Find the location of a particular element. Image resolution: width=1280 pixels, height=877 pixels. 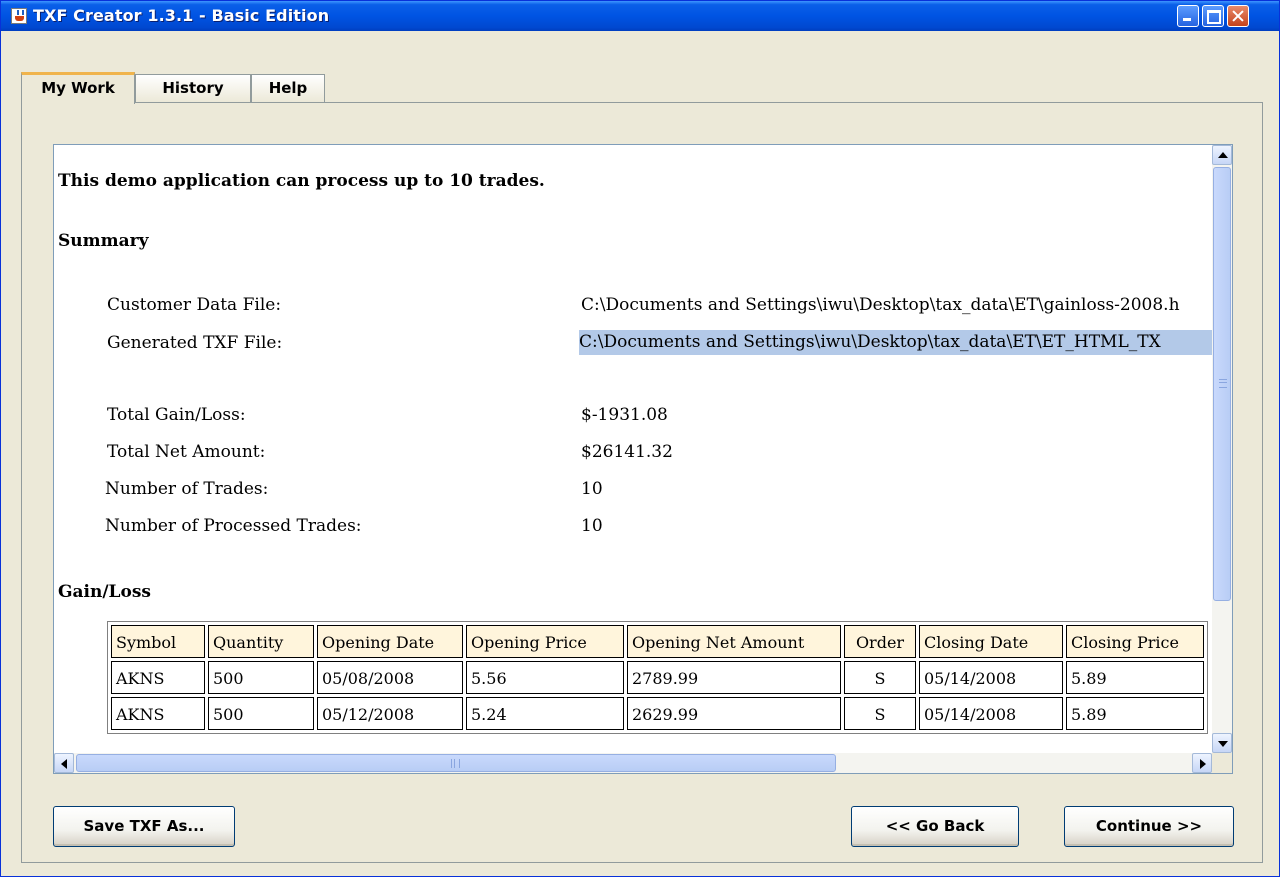

processed-value: 10 is located at coordinates (592, 526).